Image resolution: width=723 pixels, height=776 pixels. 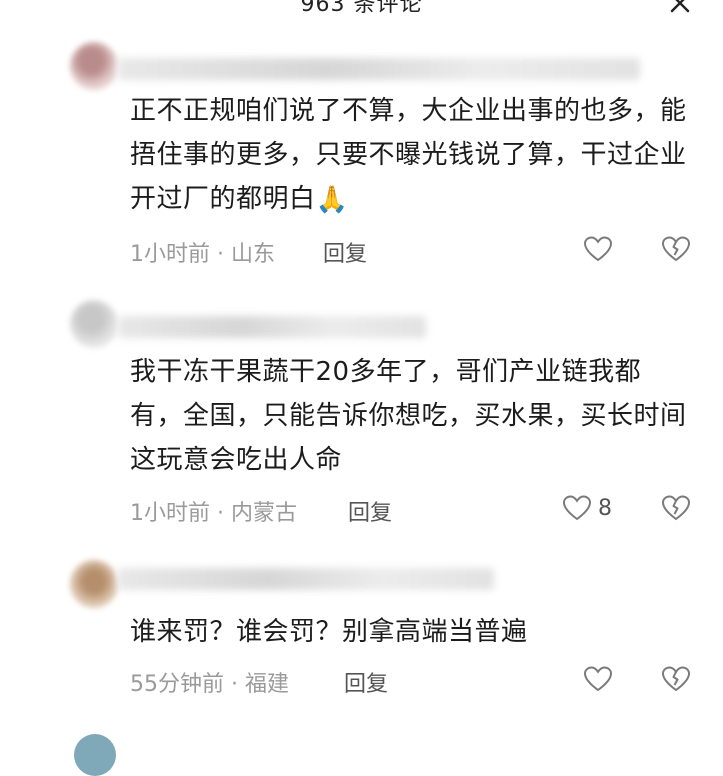 I want to click on comment-meta: 55分钟前 · 福建, so click(x=209, y=682).